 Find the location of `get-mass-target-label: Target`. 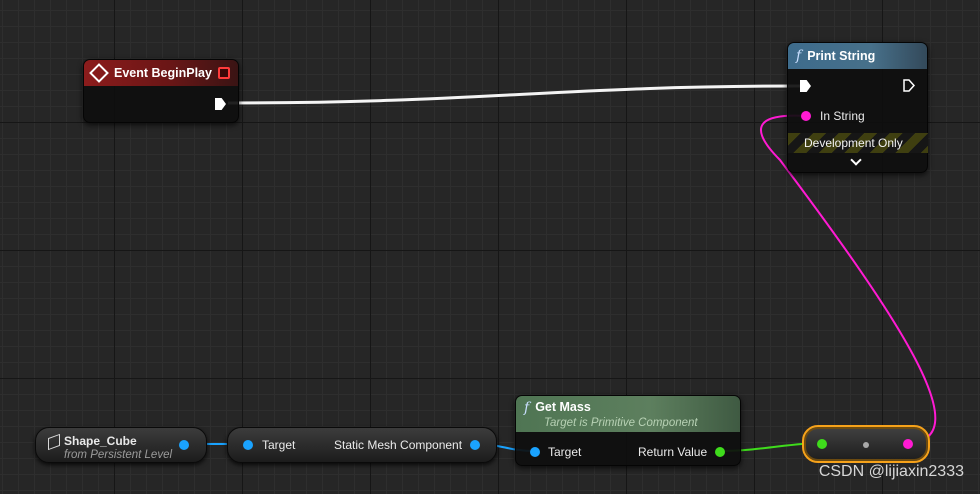

get-mass-target-label: Target is located at coordinates (565, 452).